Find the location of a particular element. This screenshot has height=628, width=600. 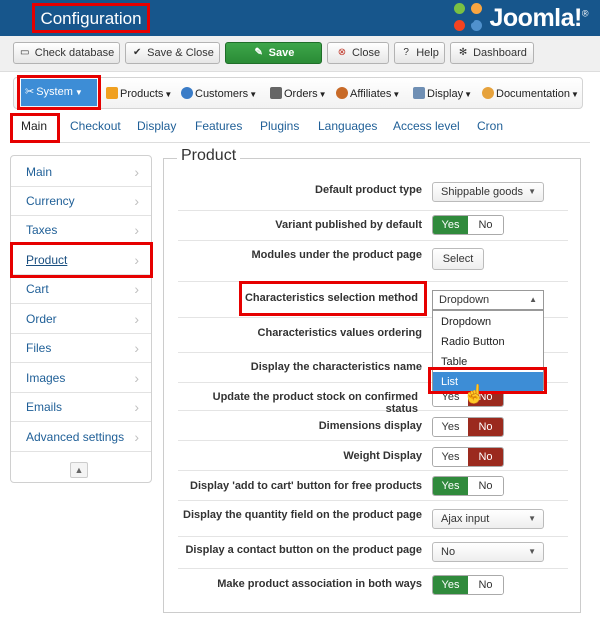

weight-display-toggle: Yes No is located at coordinates (468, 457).